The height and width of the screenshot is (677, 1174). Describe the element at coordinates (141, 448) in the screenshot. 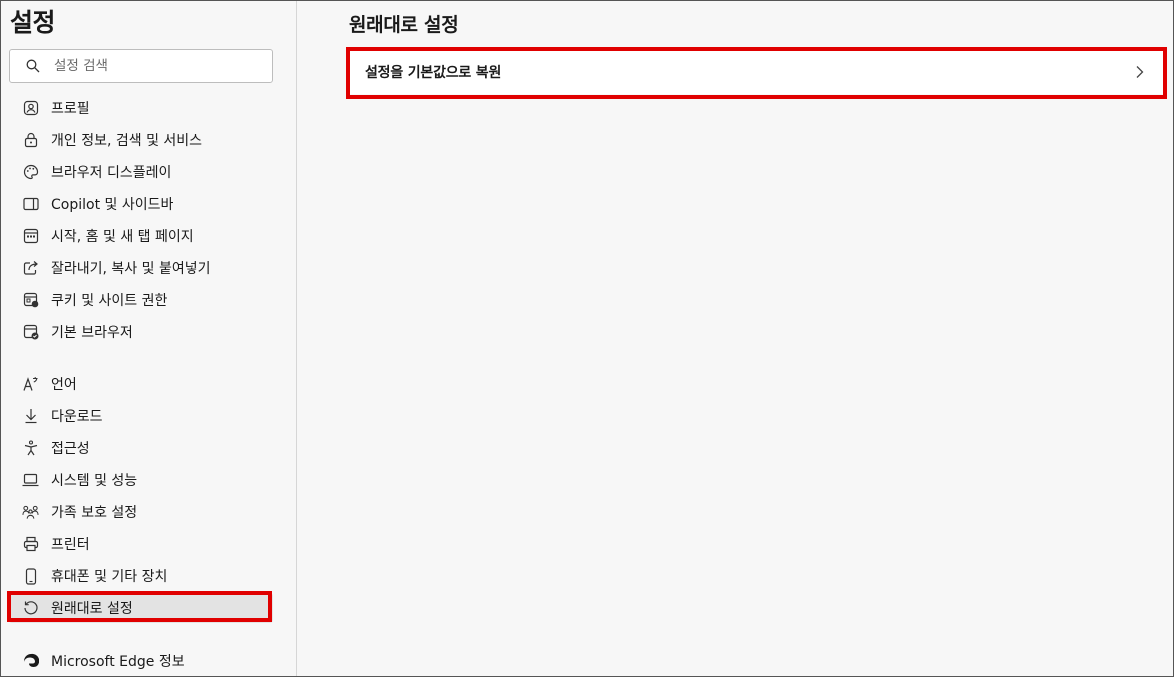

I see `sidebar-item-accessibility: 접근성` at that location.